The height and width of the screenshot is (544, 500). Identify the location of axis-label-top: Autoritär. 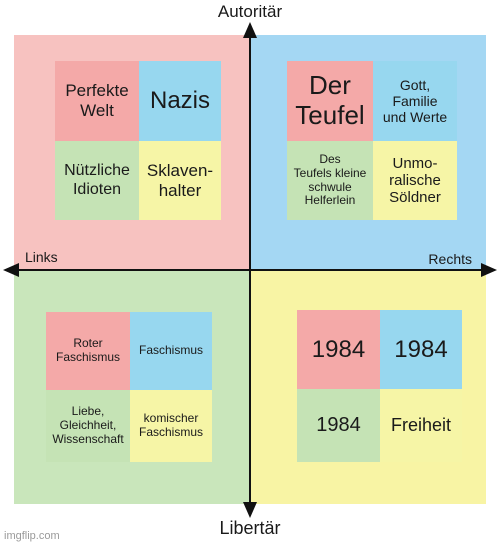
(250, 11).